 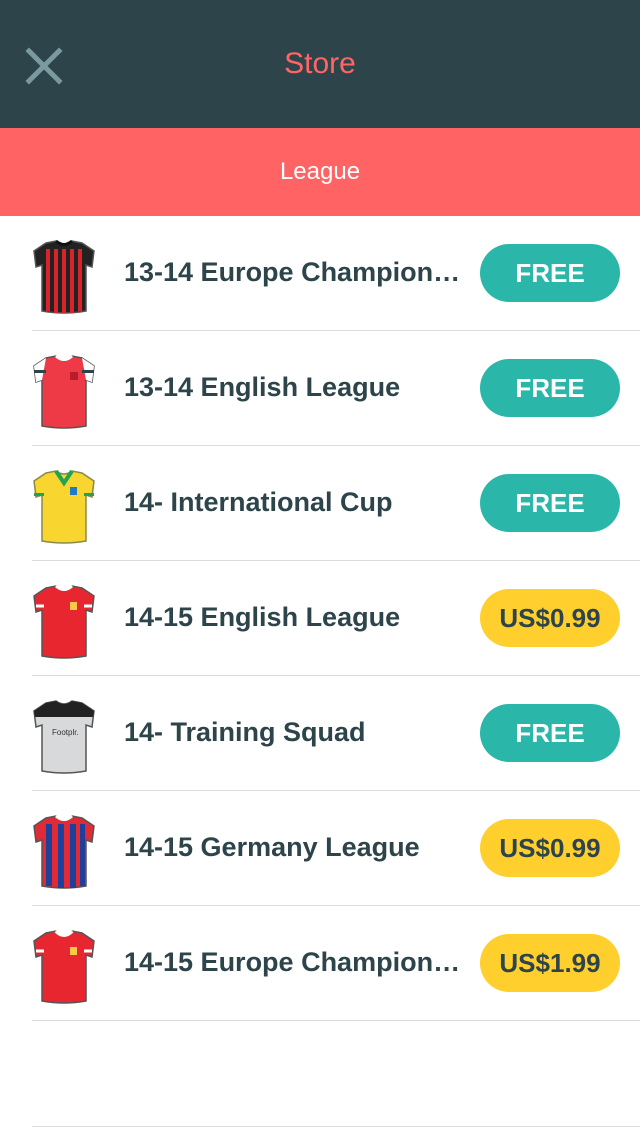 I want to click on list-item: 14-15 English League US$0.99, so click(x=336, y=618).